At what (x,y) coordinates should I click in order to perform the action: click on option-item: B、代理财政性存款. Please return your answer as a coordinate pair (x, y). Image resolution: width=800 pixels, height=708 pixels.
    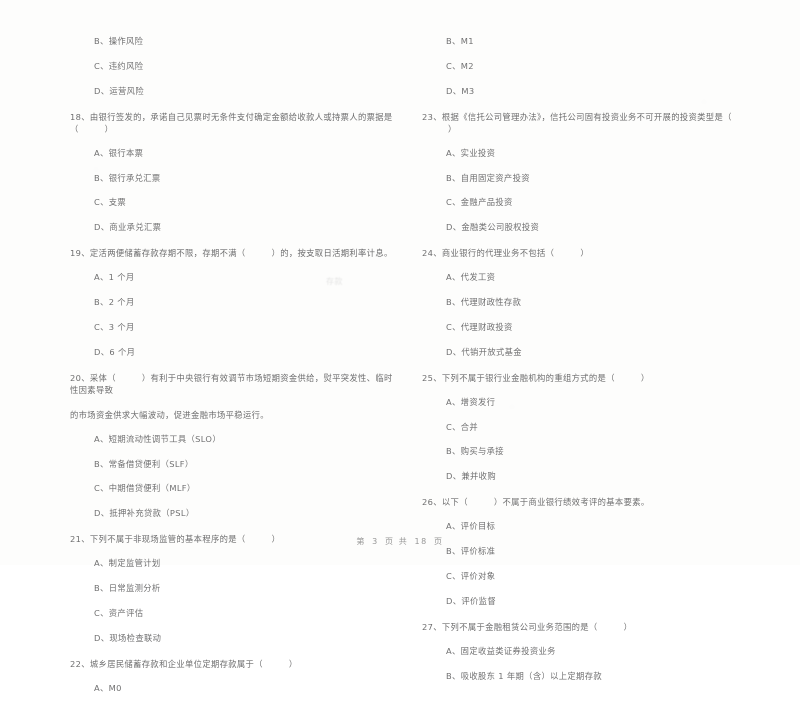
    Looking at the image, I should click on (484, 302).